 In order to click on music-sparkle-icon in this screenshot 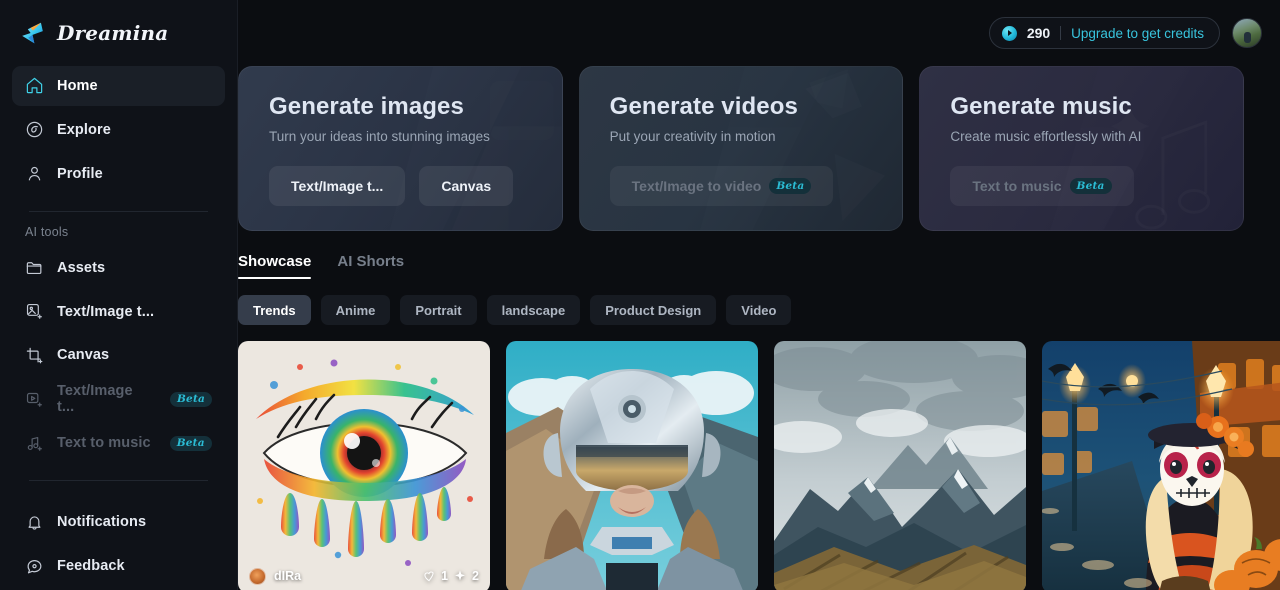, I will do `click(34, 443)`.